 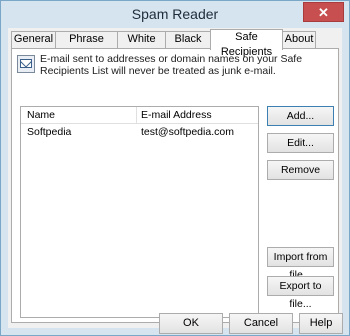 What do you see at coordinates (188, 45) in the screenshot?
I see `tab-black-list: Black List` at bounding box center [188, 45].